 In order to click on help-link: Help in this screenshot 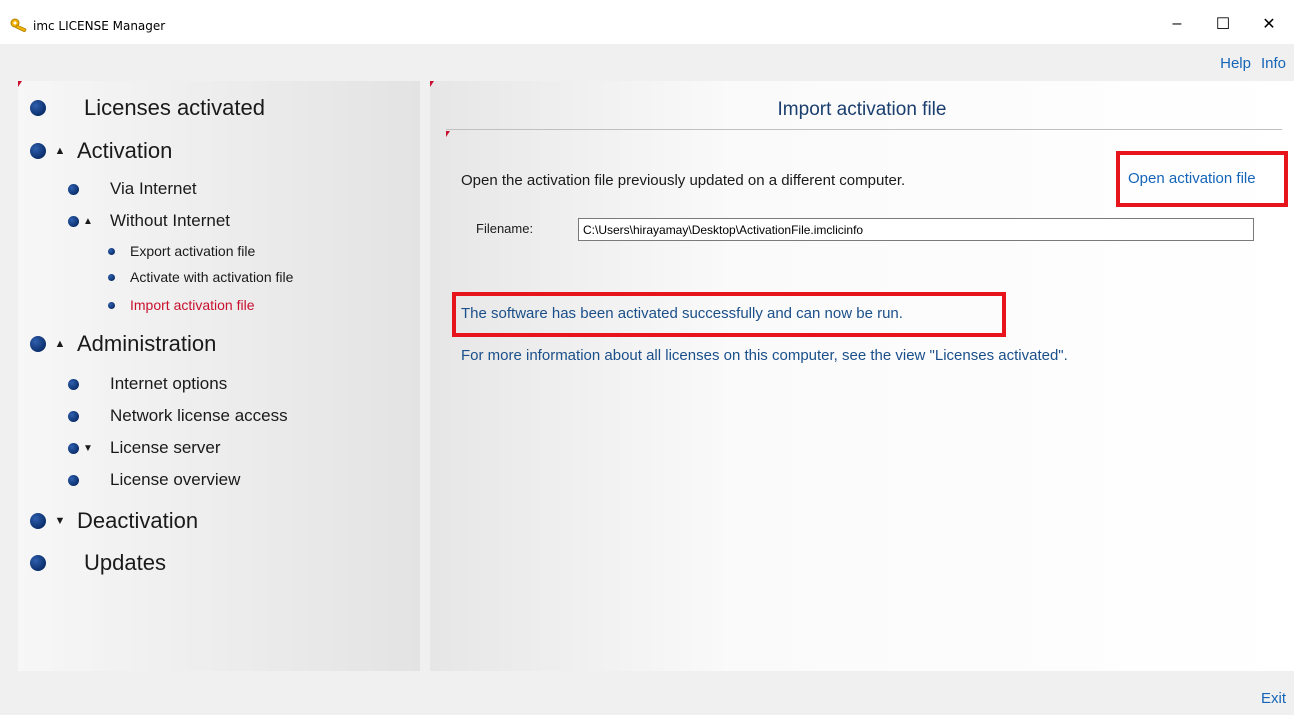, I will do `click(1235, 63)`.